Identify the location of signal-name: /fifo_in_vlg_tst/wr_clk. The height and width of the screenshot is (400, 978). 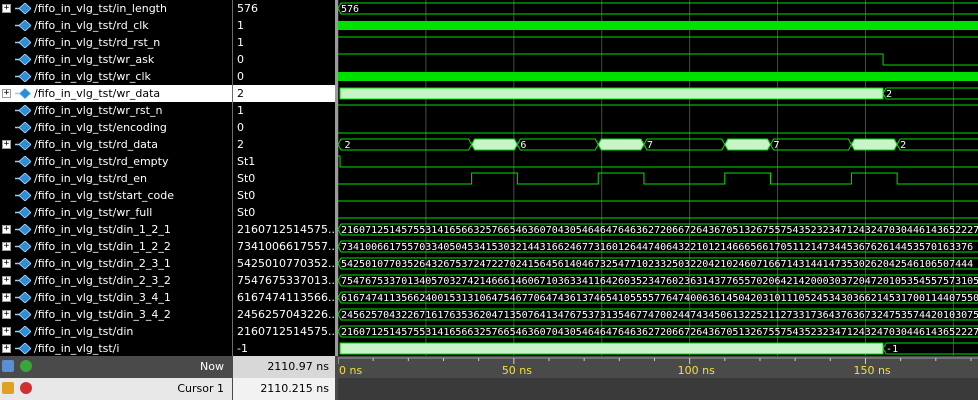
(92, 76).